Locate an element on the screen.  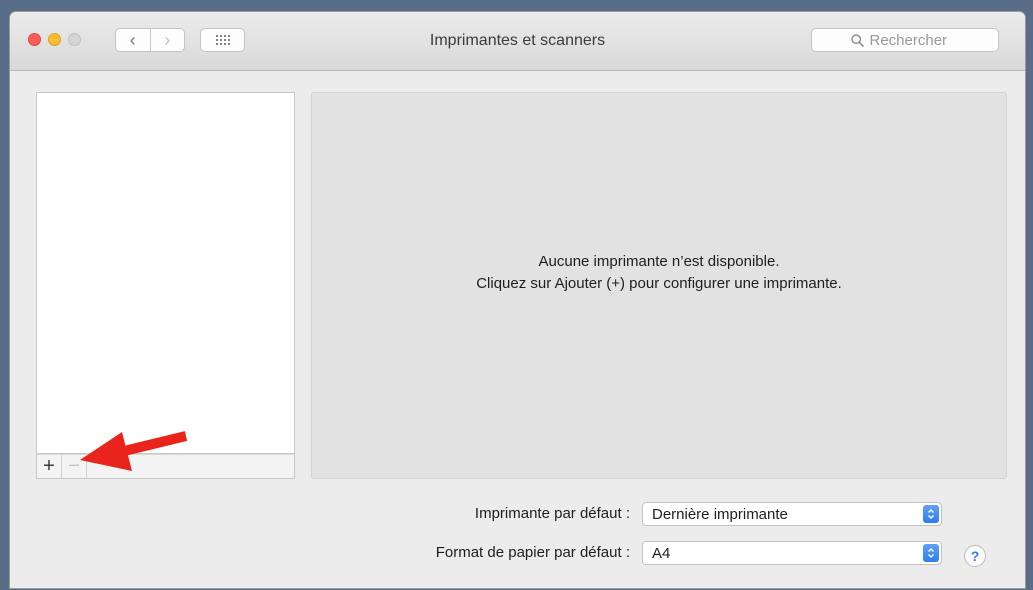
default-paper-size-value: A4 is located at coordinates (661, 553).